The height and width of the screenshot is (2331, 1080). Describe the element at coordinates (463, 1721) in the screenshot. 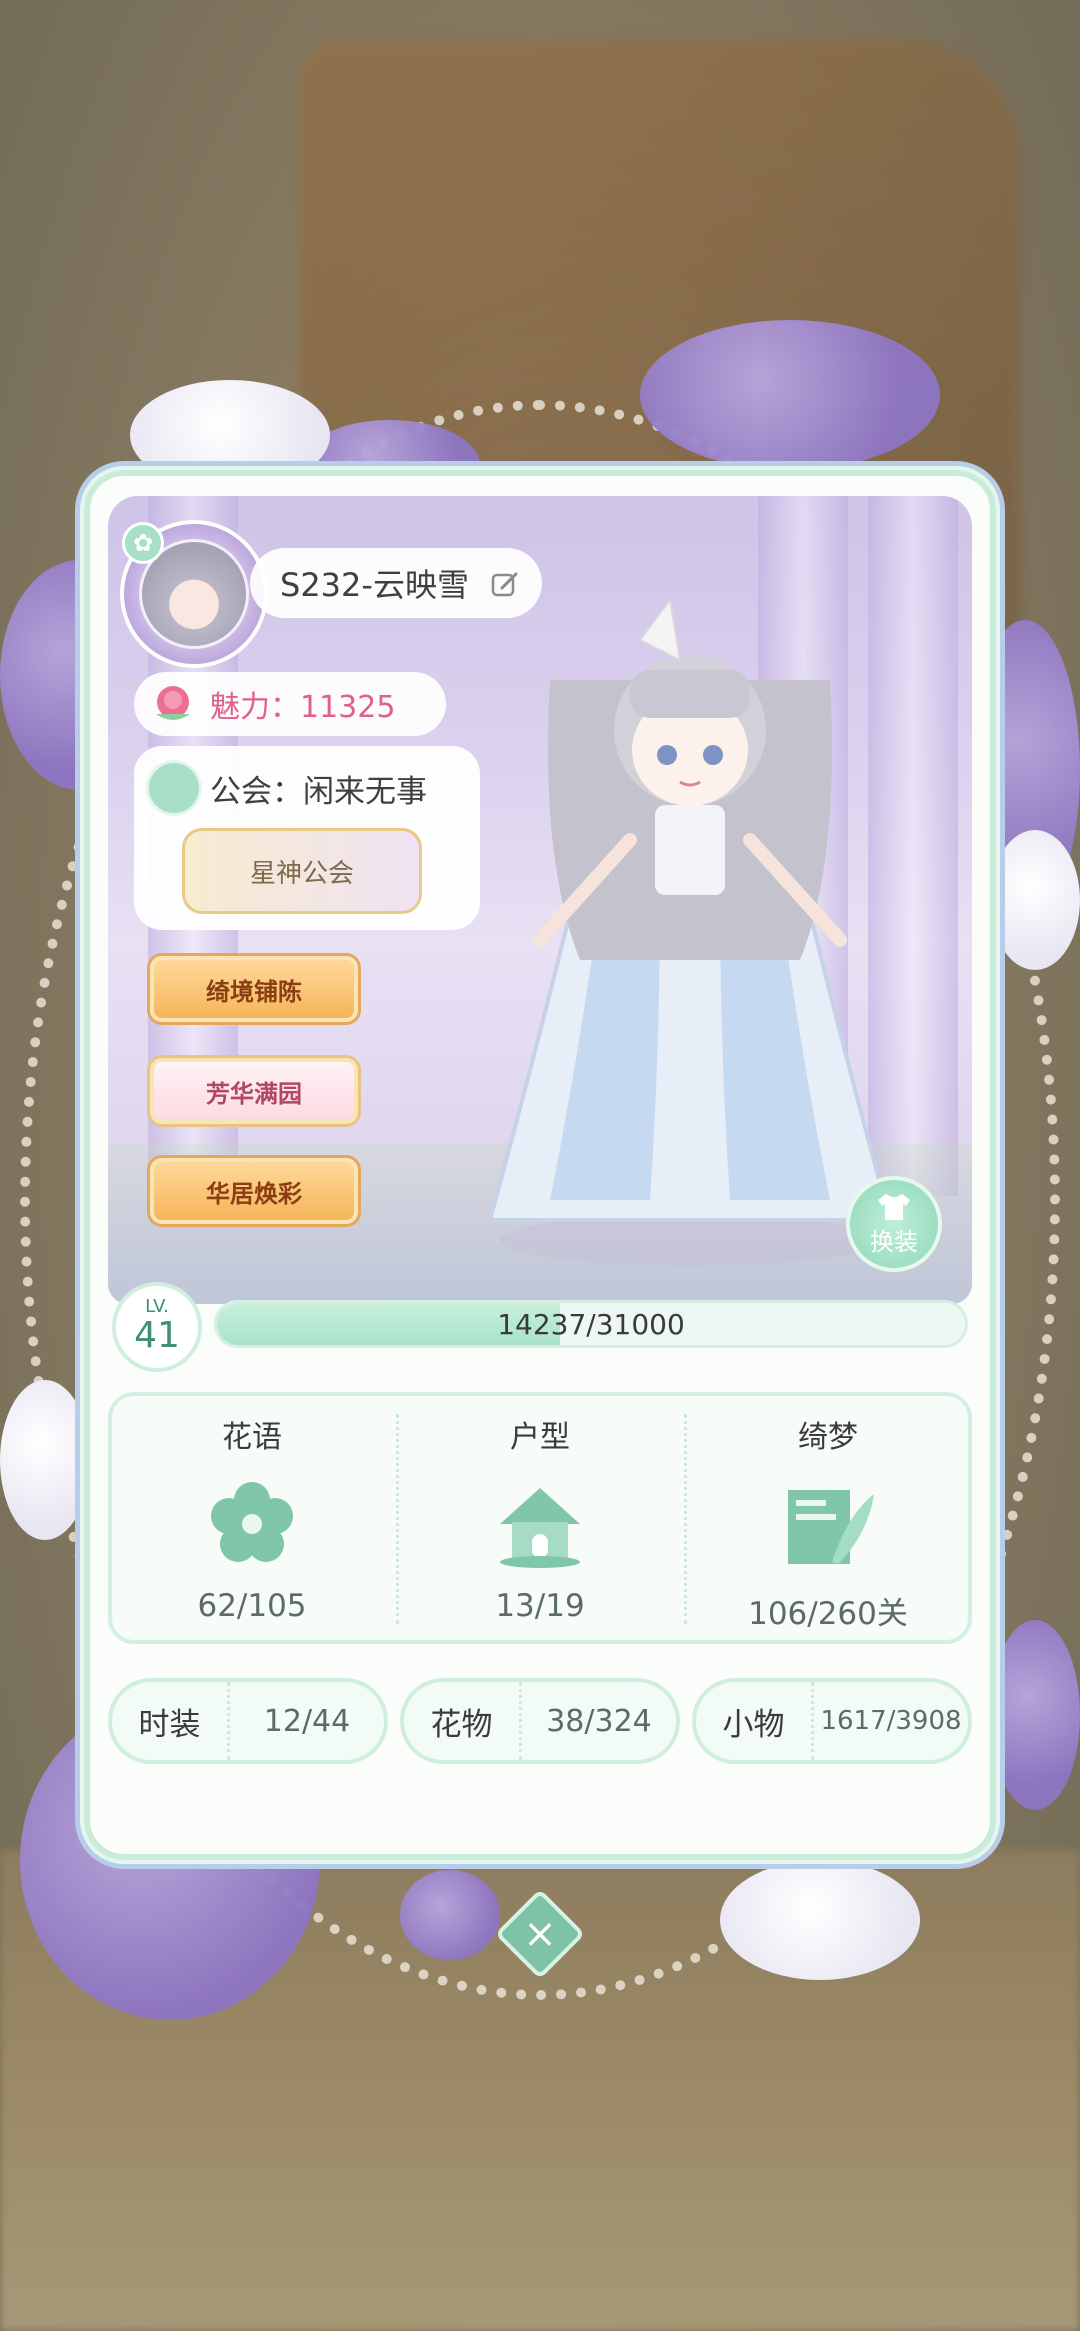

I see `collection-key: 花物` at that location.